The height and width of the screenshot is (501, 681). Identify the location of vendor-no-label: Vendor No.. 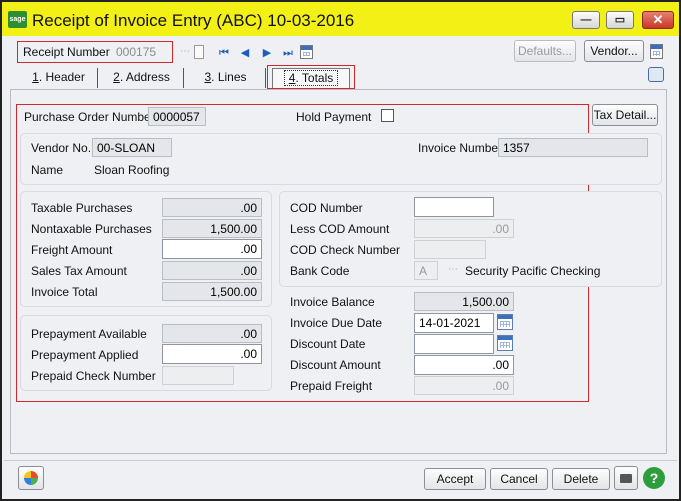
(61, 148).